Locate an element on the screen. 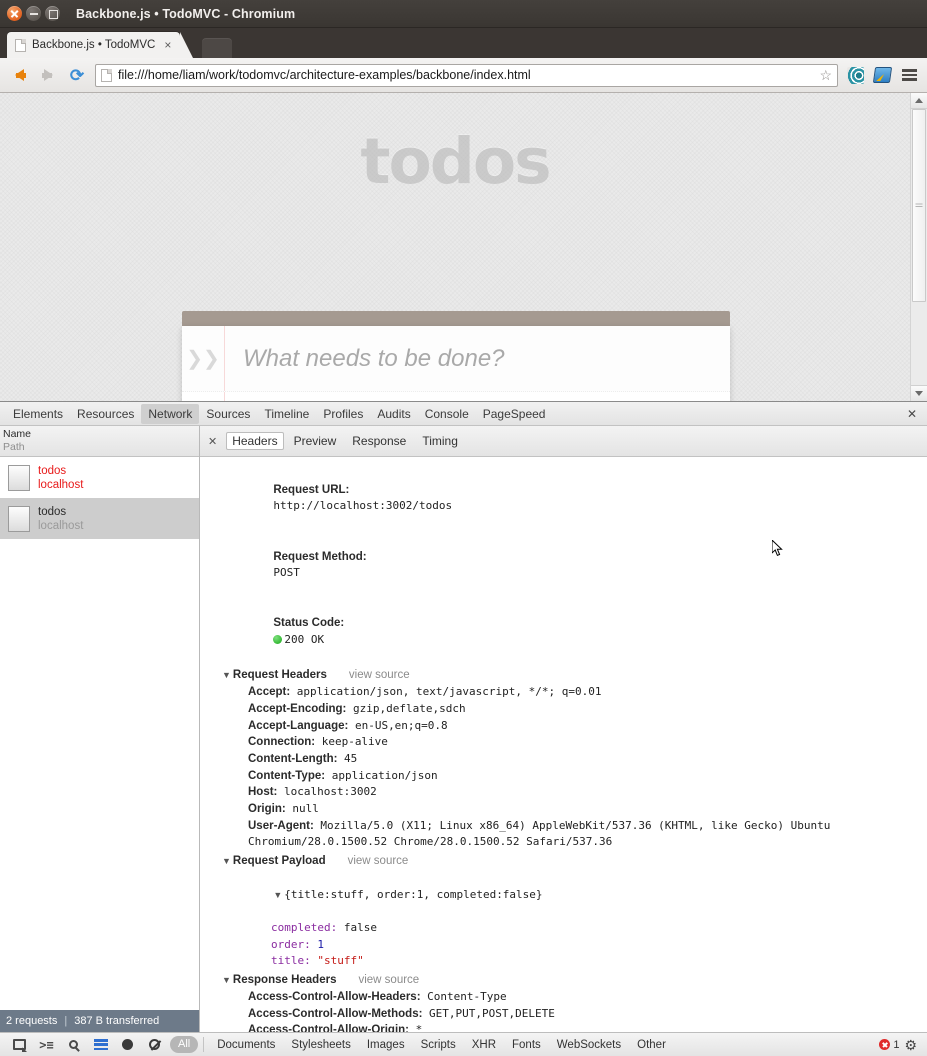 This screenshot has height=1056, width=927. settings-gear-icon: ⚙ is located at coordinates (910, 1045).